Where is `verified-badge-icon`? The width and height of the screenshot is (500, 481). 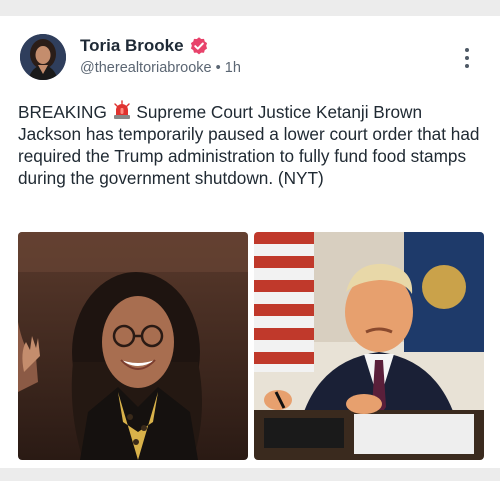
verified-badge-icon is located at coordinates (198, 46).